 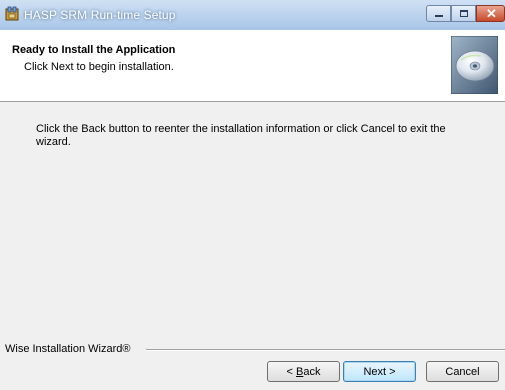 I want to click on minimize-icon, so click(x=439, y=16).